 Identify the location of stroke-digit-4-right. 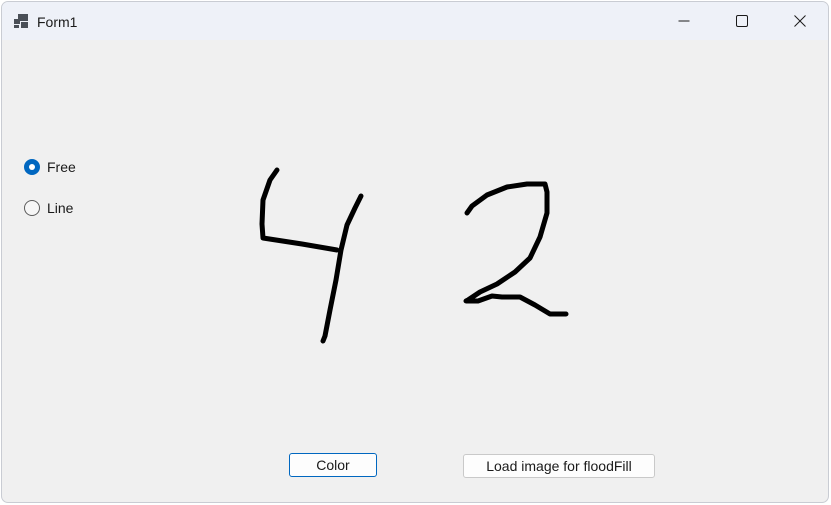
(342, 268).